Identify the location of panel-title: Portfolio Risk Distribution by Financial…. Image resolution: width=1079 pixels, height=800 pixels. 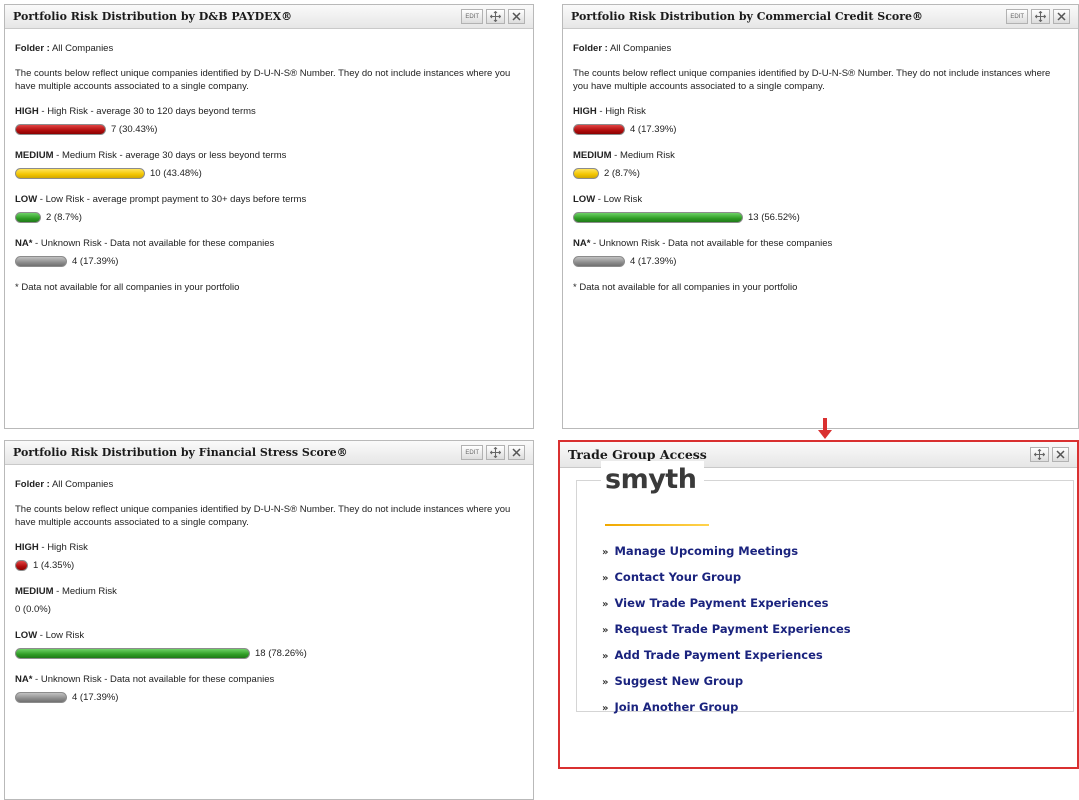
(180, 452).